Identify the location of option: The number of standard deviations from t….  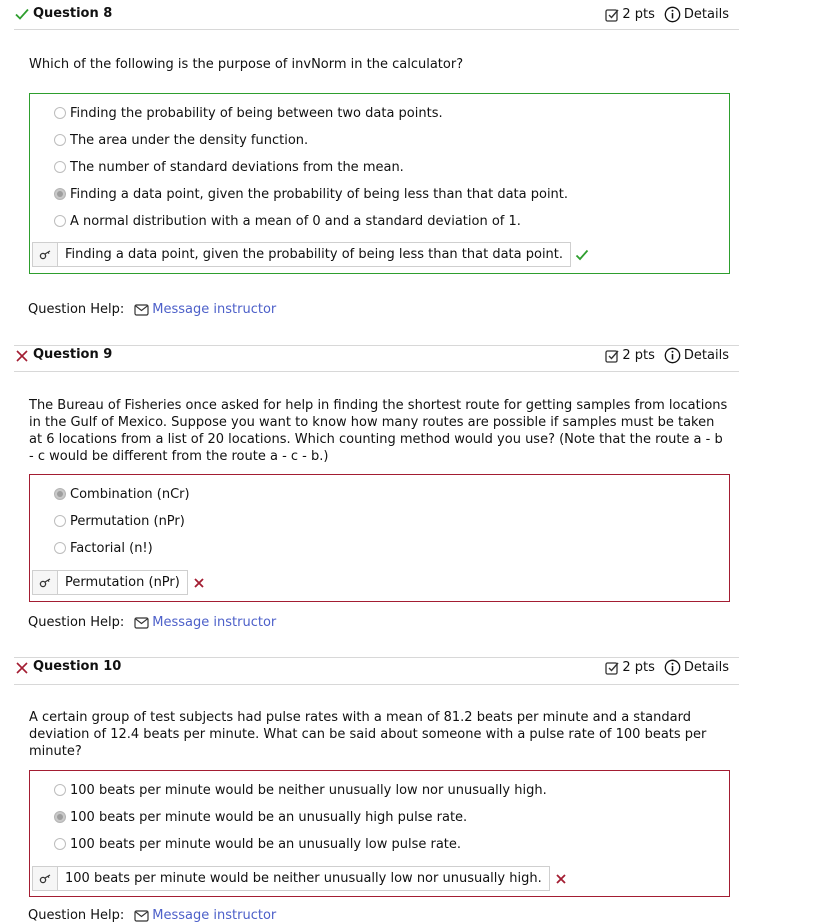
(229, 167).